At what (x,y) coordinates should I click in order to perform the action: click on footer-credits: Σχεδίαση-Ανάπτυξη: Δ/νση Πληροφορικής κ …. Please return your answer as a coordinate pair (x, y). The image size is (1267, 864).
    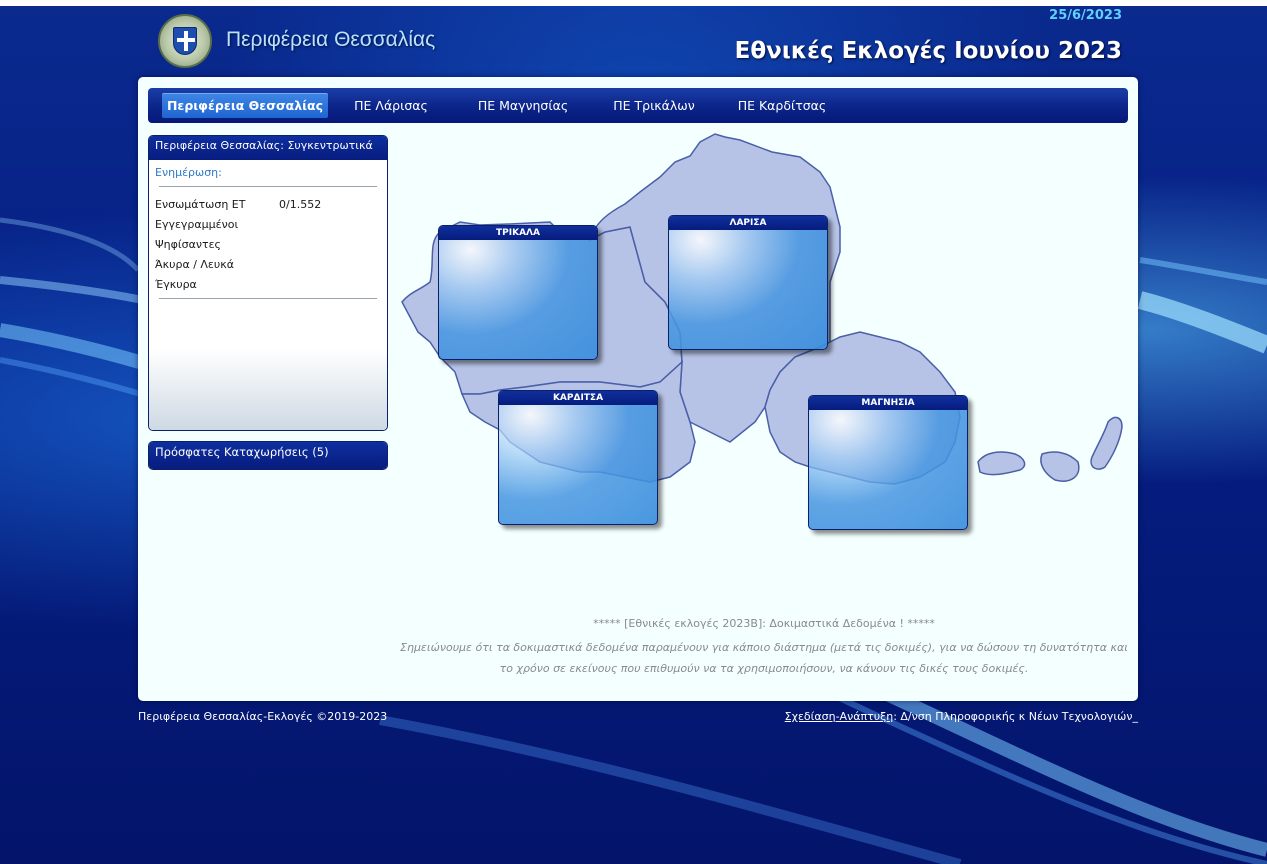
    Looking at the image, I should click on (961, 716).